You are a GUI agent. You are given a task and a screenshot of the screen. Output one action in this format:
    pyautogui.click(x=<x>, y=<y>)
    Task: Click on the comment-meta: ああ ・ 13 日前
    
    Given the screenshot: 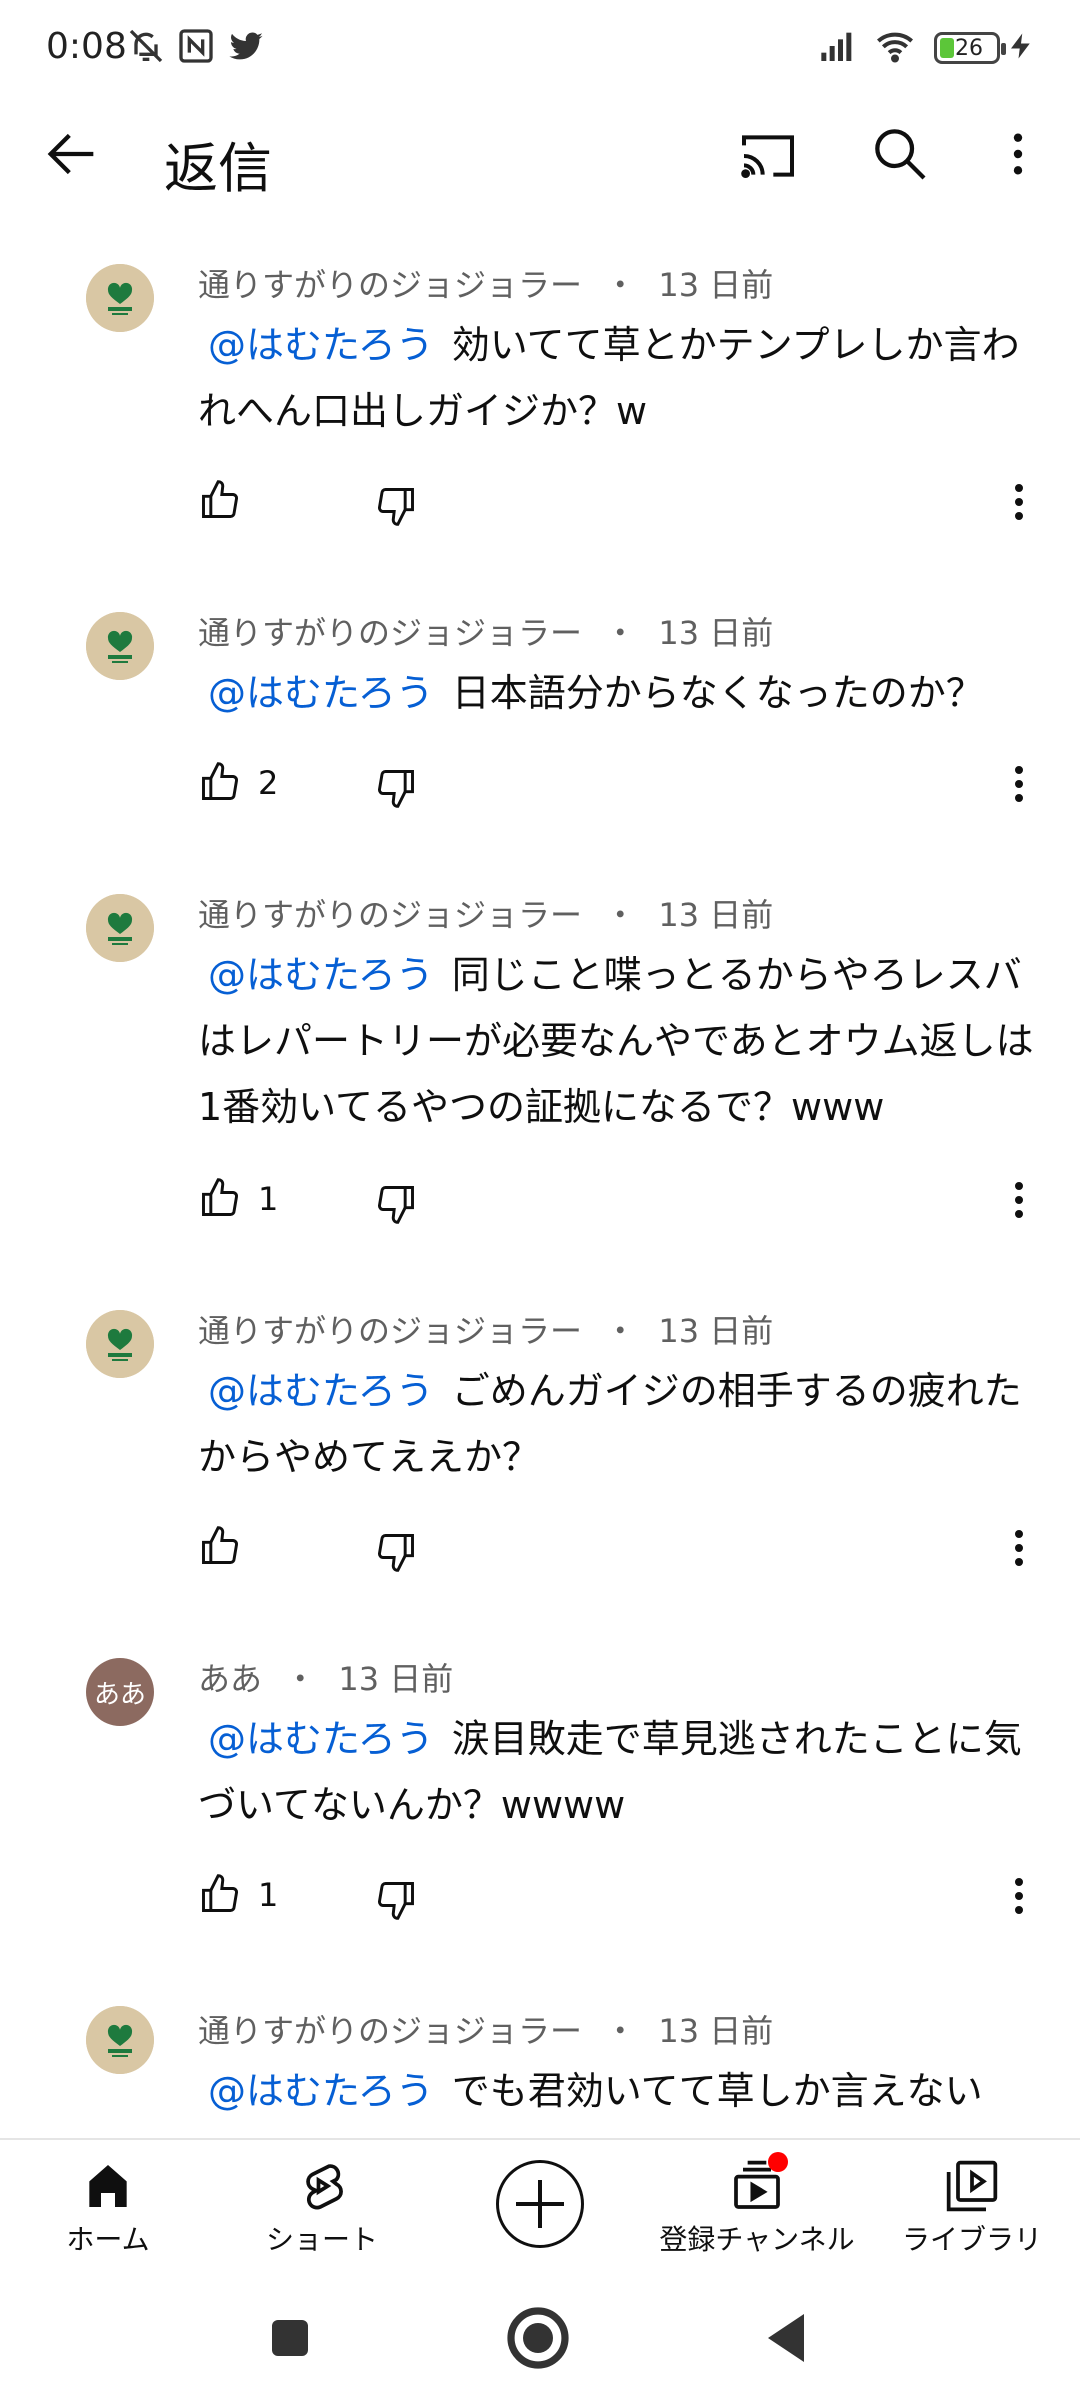 What is the action you would take?
    pyautogui.click(x=325, y=1677)
    